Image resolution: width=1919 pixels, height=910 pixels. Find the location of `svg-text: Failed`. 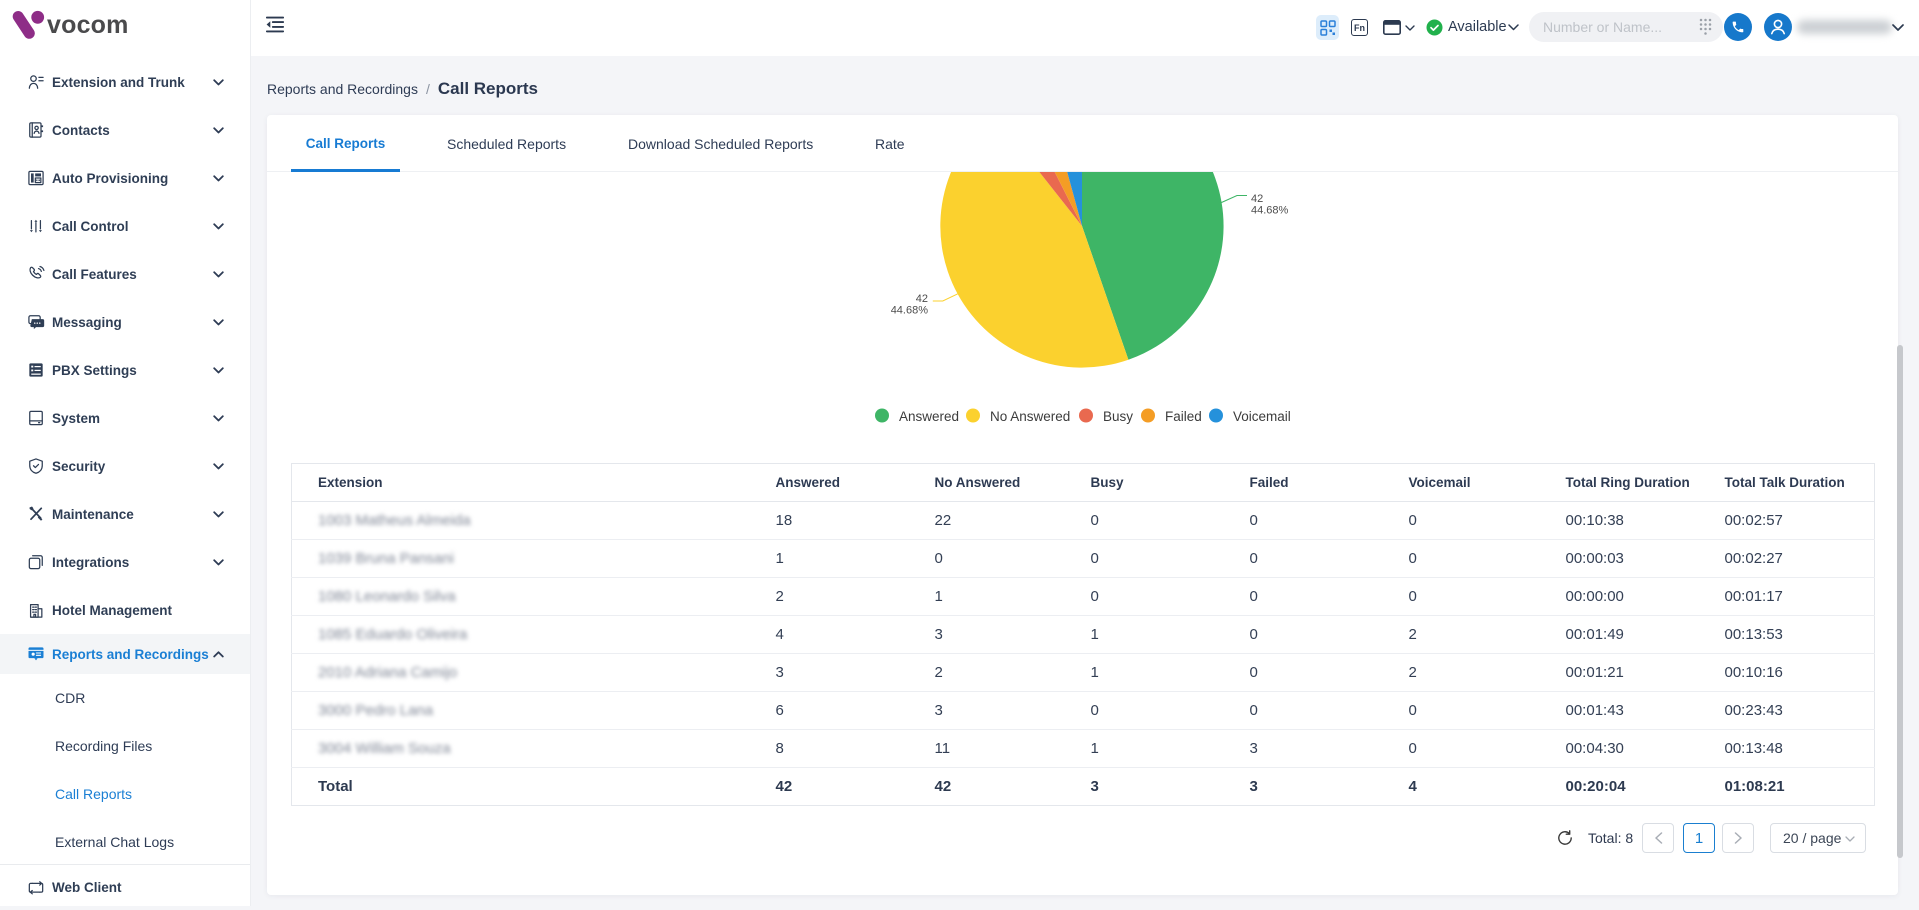

svg-text: Failed is located at coordinates (1183, 416).